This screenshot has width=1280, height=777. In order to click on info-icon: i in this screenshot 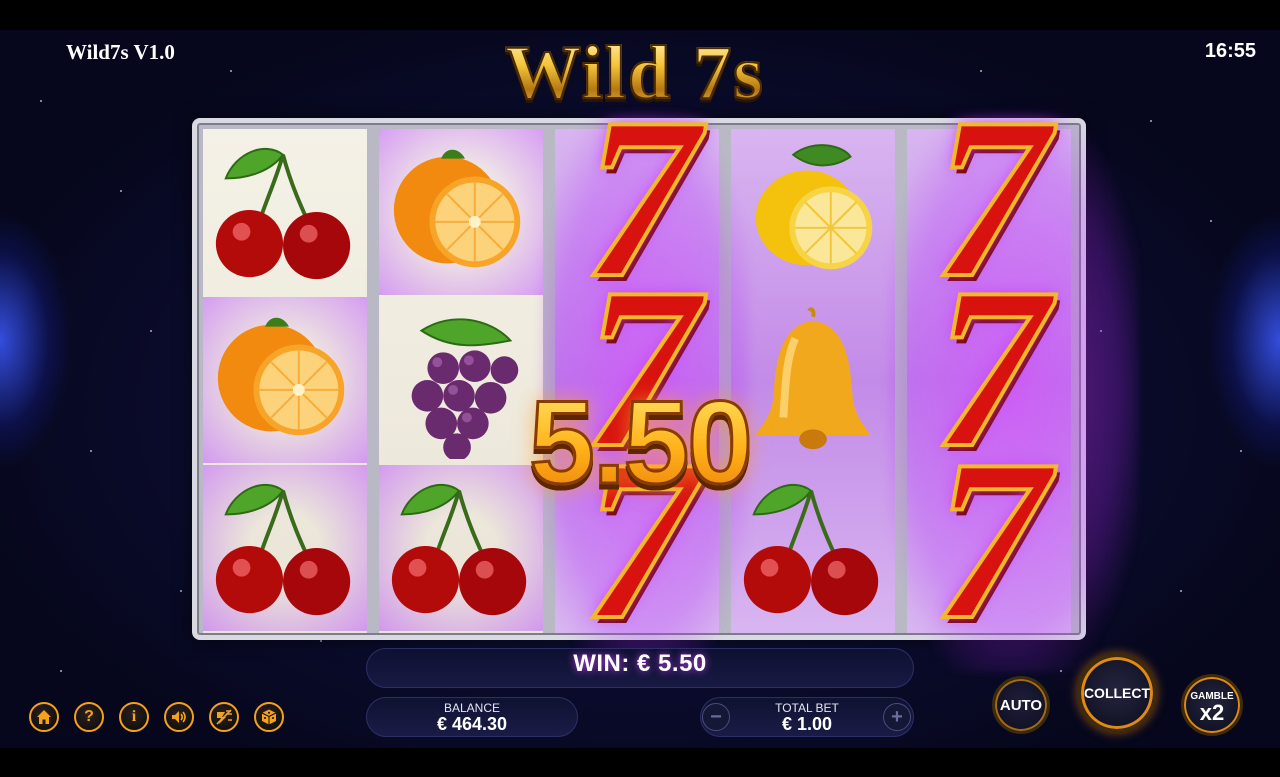, I will do `click(134, 716)`.